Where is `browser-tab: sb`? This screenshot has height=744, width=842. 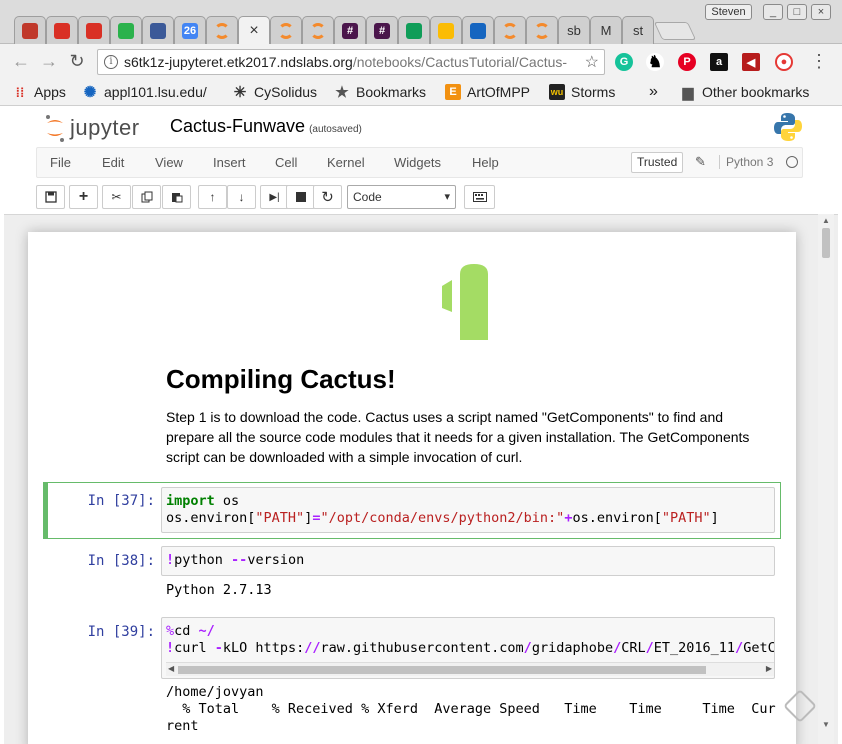 browser-tab: sb is located at coordinates (574, 30).